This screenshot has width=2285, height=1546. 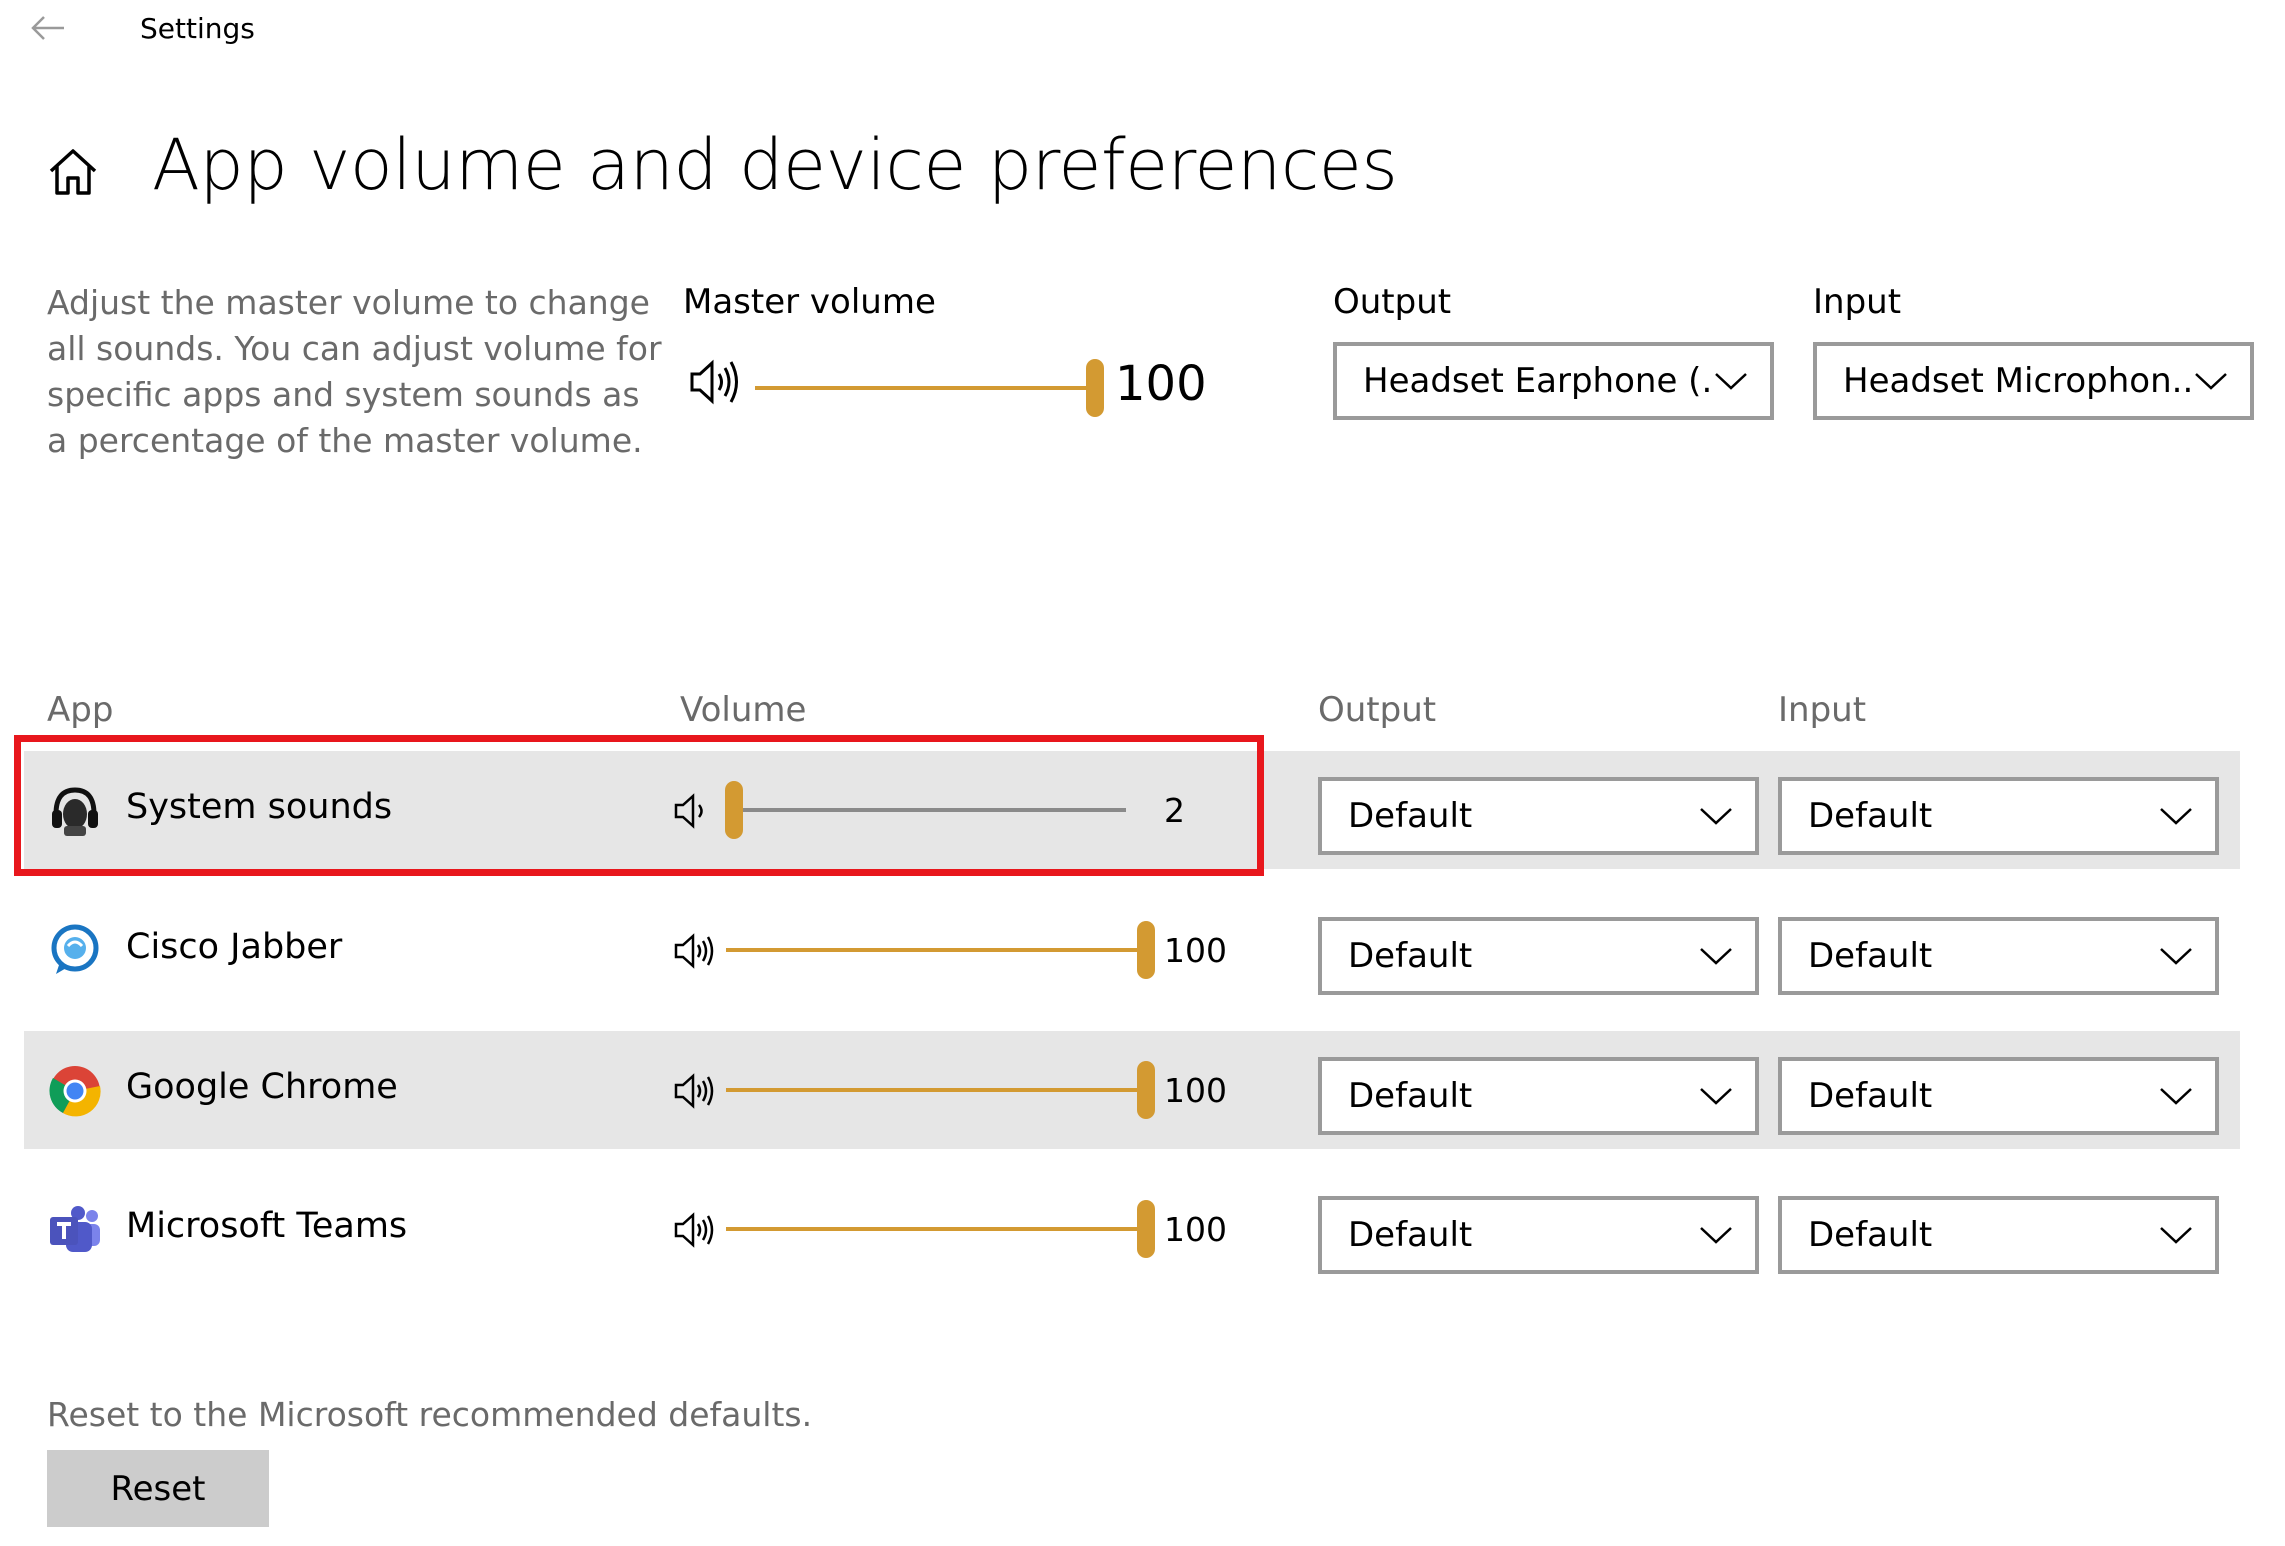 What do you see at coordinates (73, 172) in the screenshot?
I see `home-icon` at bounding box center [73, 172].